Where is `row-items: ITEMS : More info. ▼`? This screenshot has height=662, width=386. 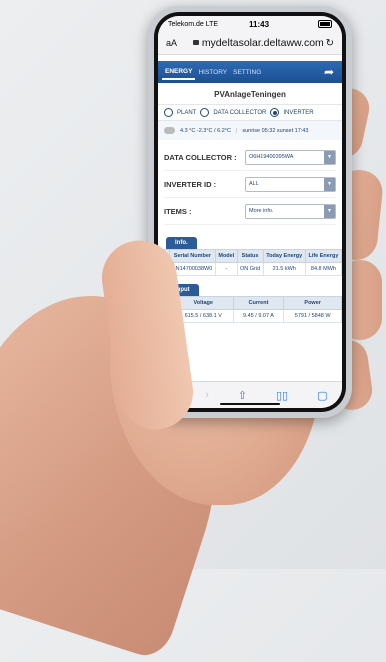 row-items: ITEMS : More info. ▼ is located at coordinates (250, 211).